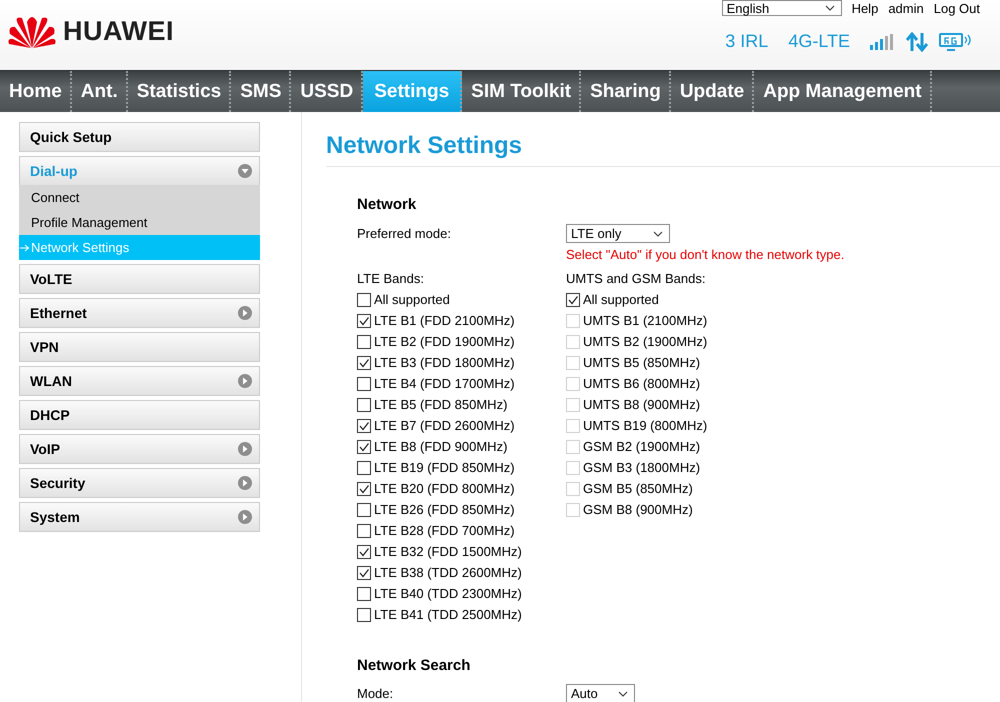 The width and height of the screenshot is (1000, 702). Describe the element at coordinates (705, 254) in the screenshot. I see `warning-text: Select "Auto" if you don't know the network type.` at that location.